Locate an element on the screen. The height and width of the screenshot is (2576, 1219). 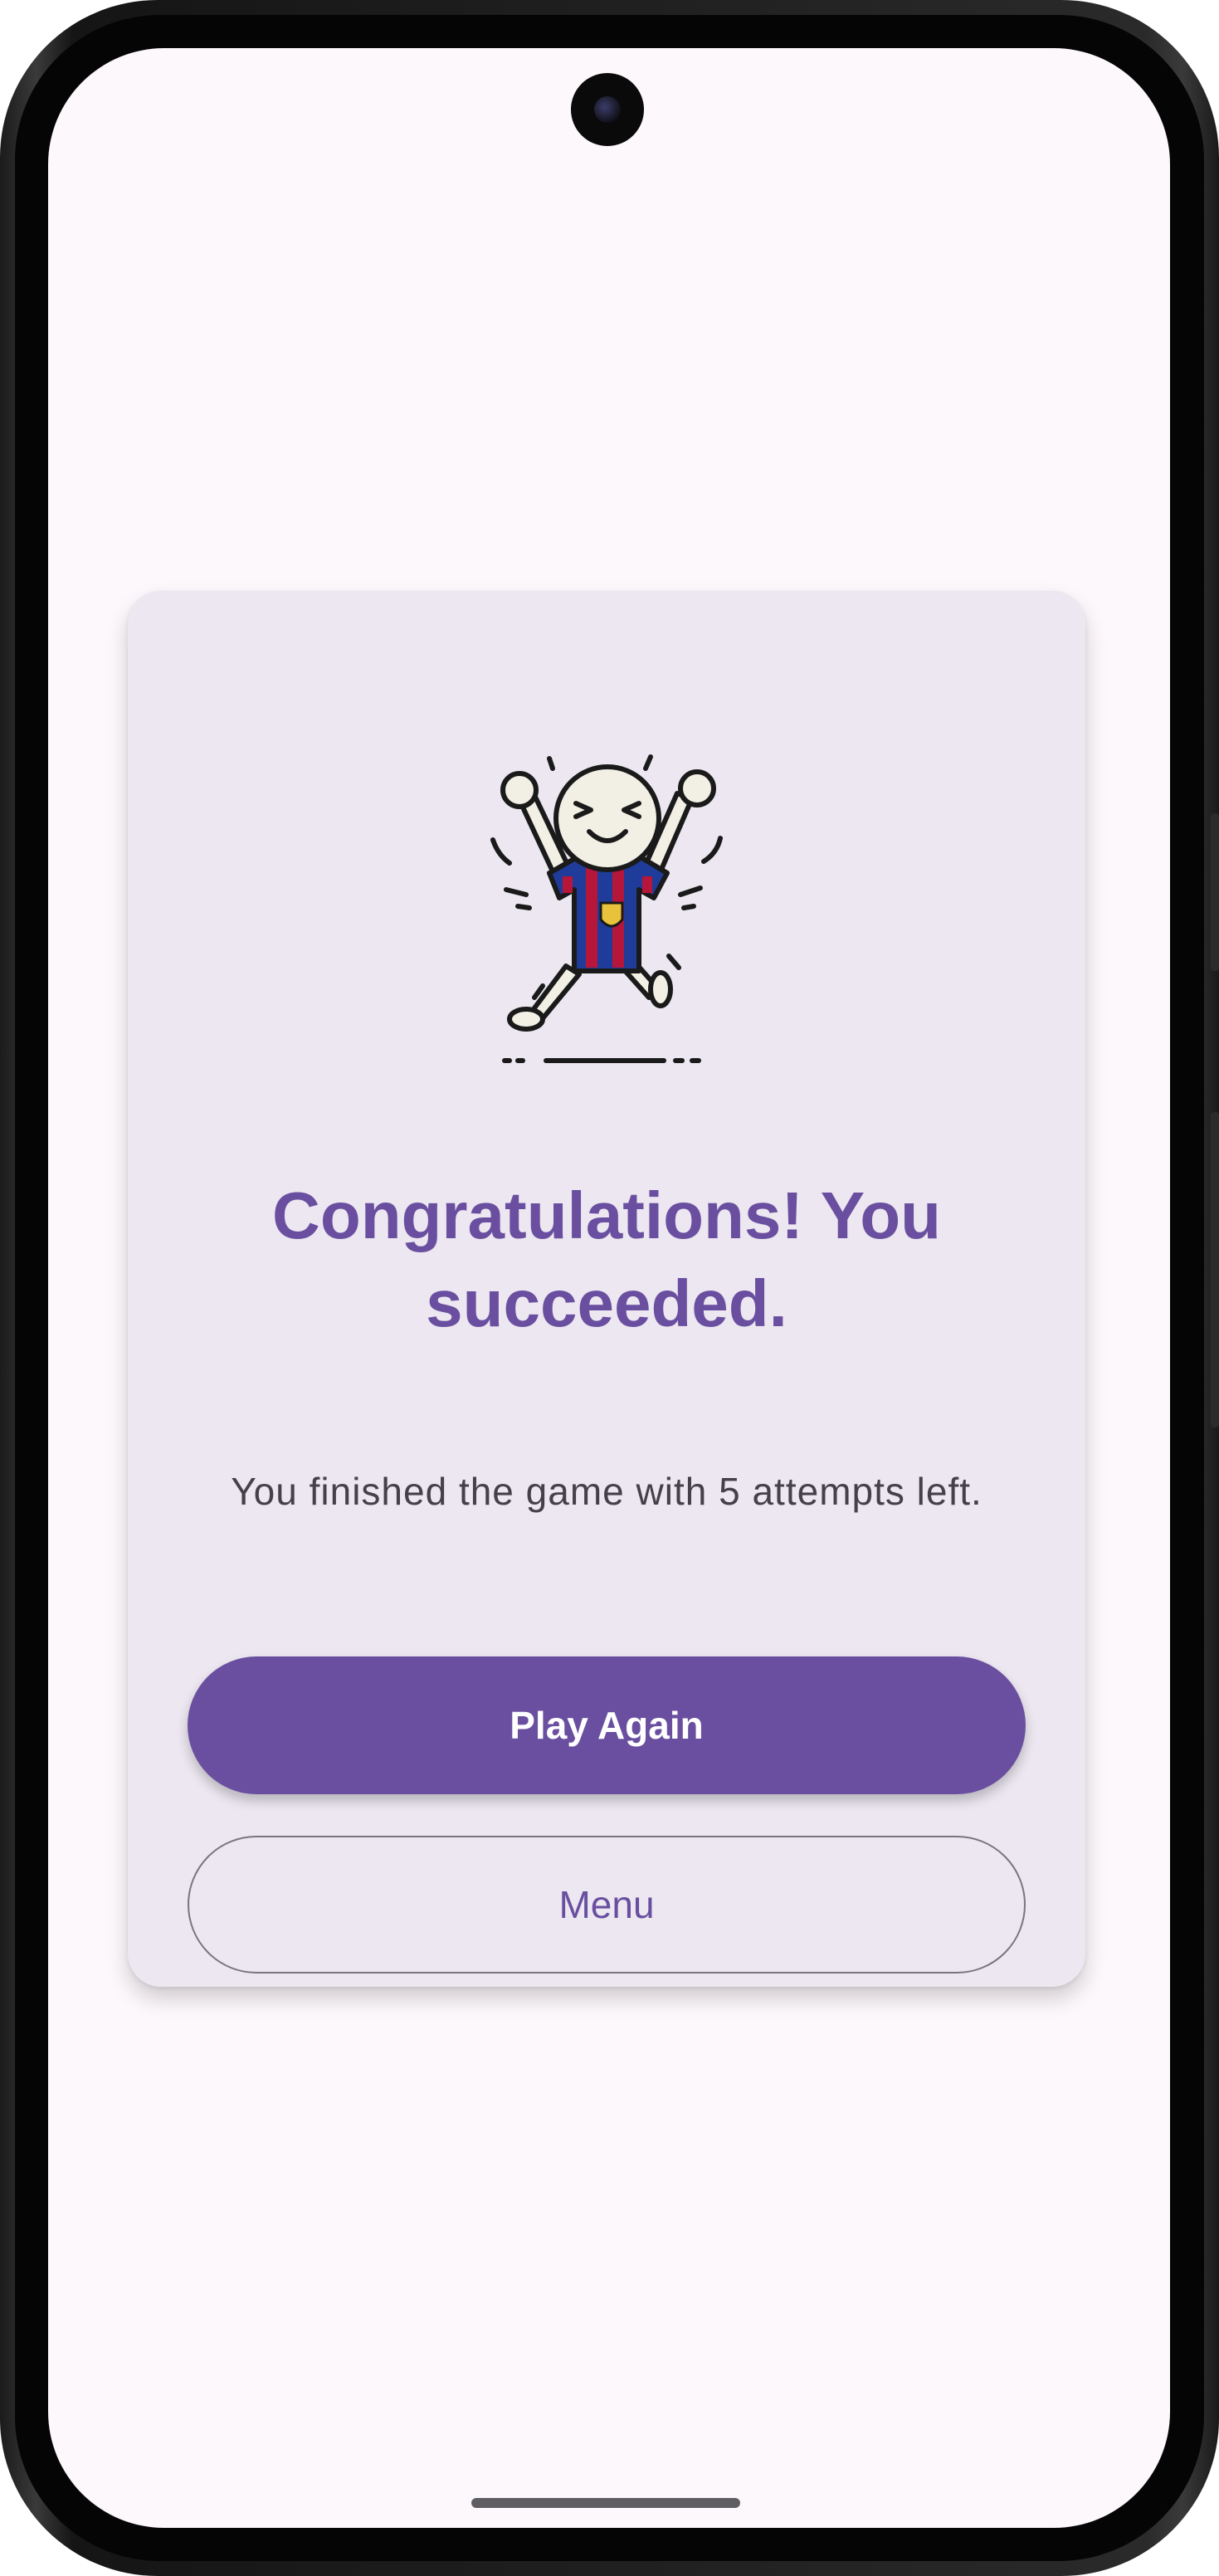
celebrating-character-icon is located at coordinates (607, 909).